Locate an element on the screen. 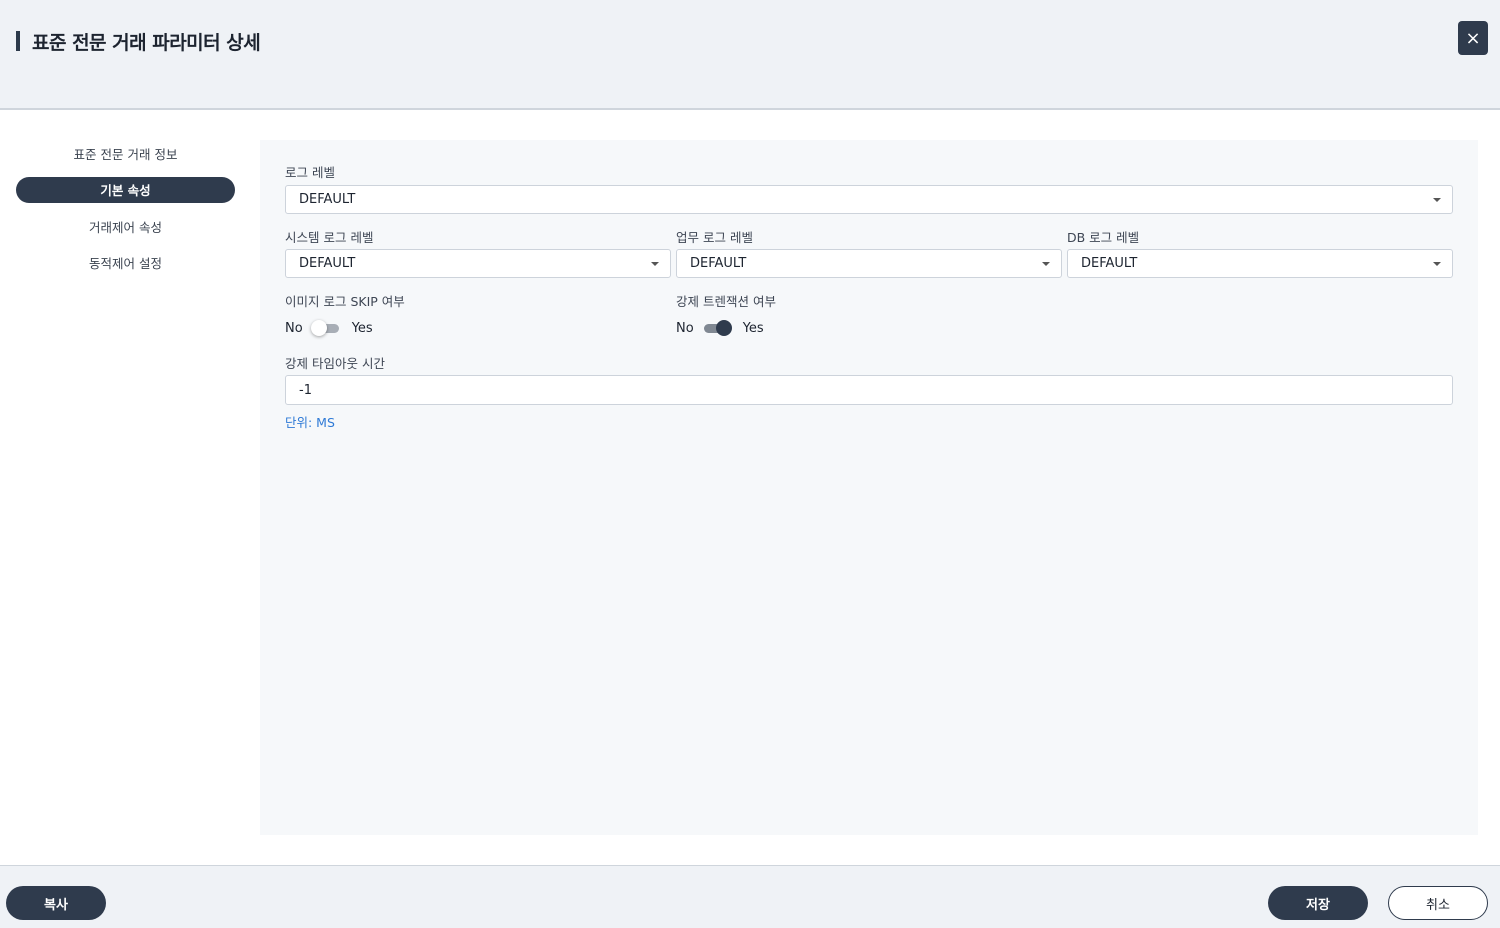  title-accent-bar is located at coordinates (18, 41).